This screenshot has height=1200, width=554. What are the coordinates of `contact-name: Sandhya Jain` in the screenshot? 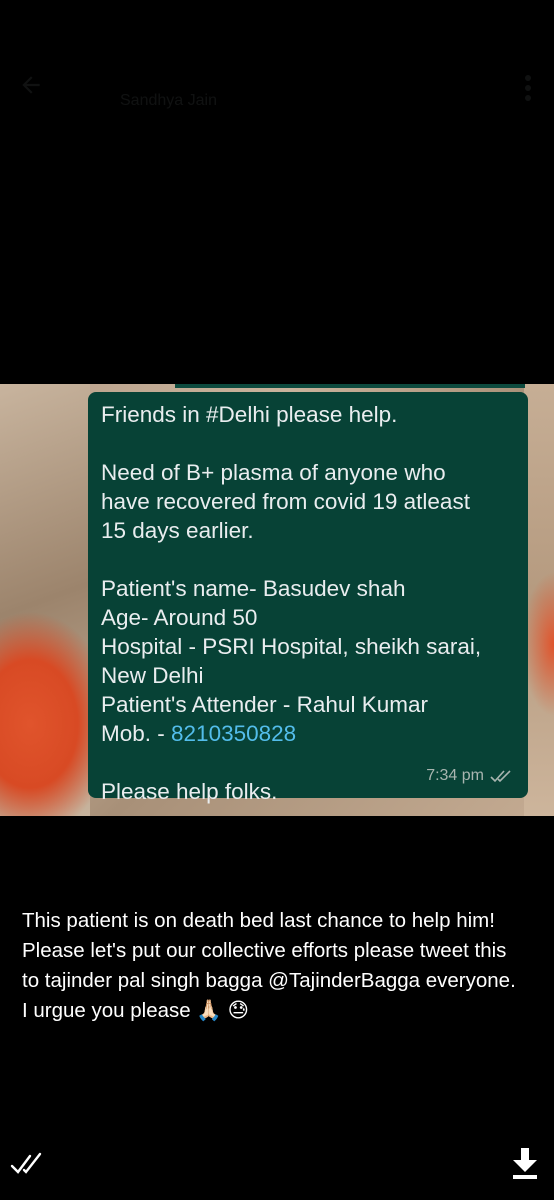 It's located at (168, 100).